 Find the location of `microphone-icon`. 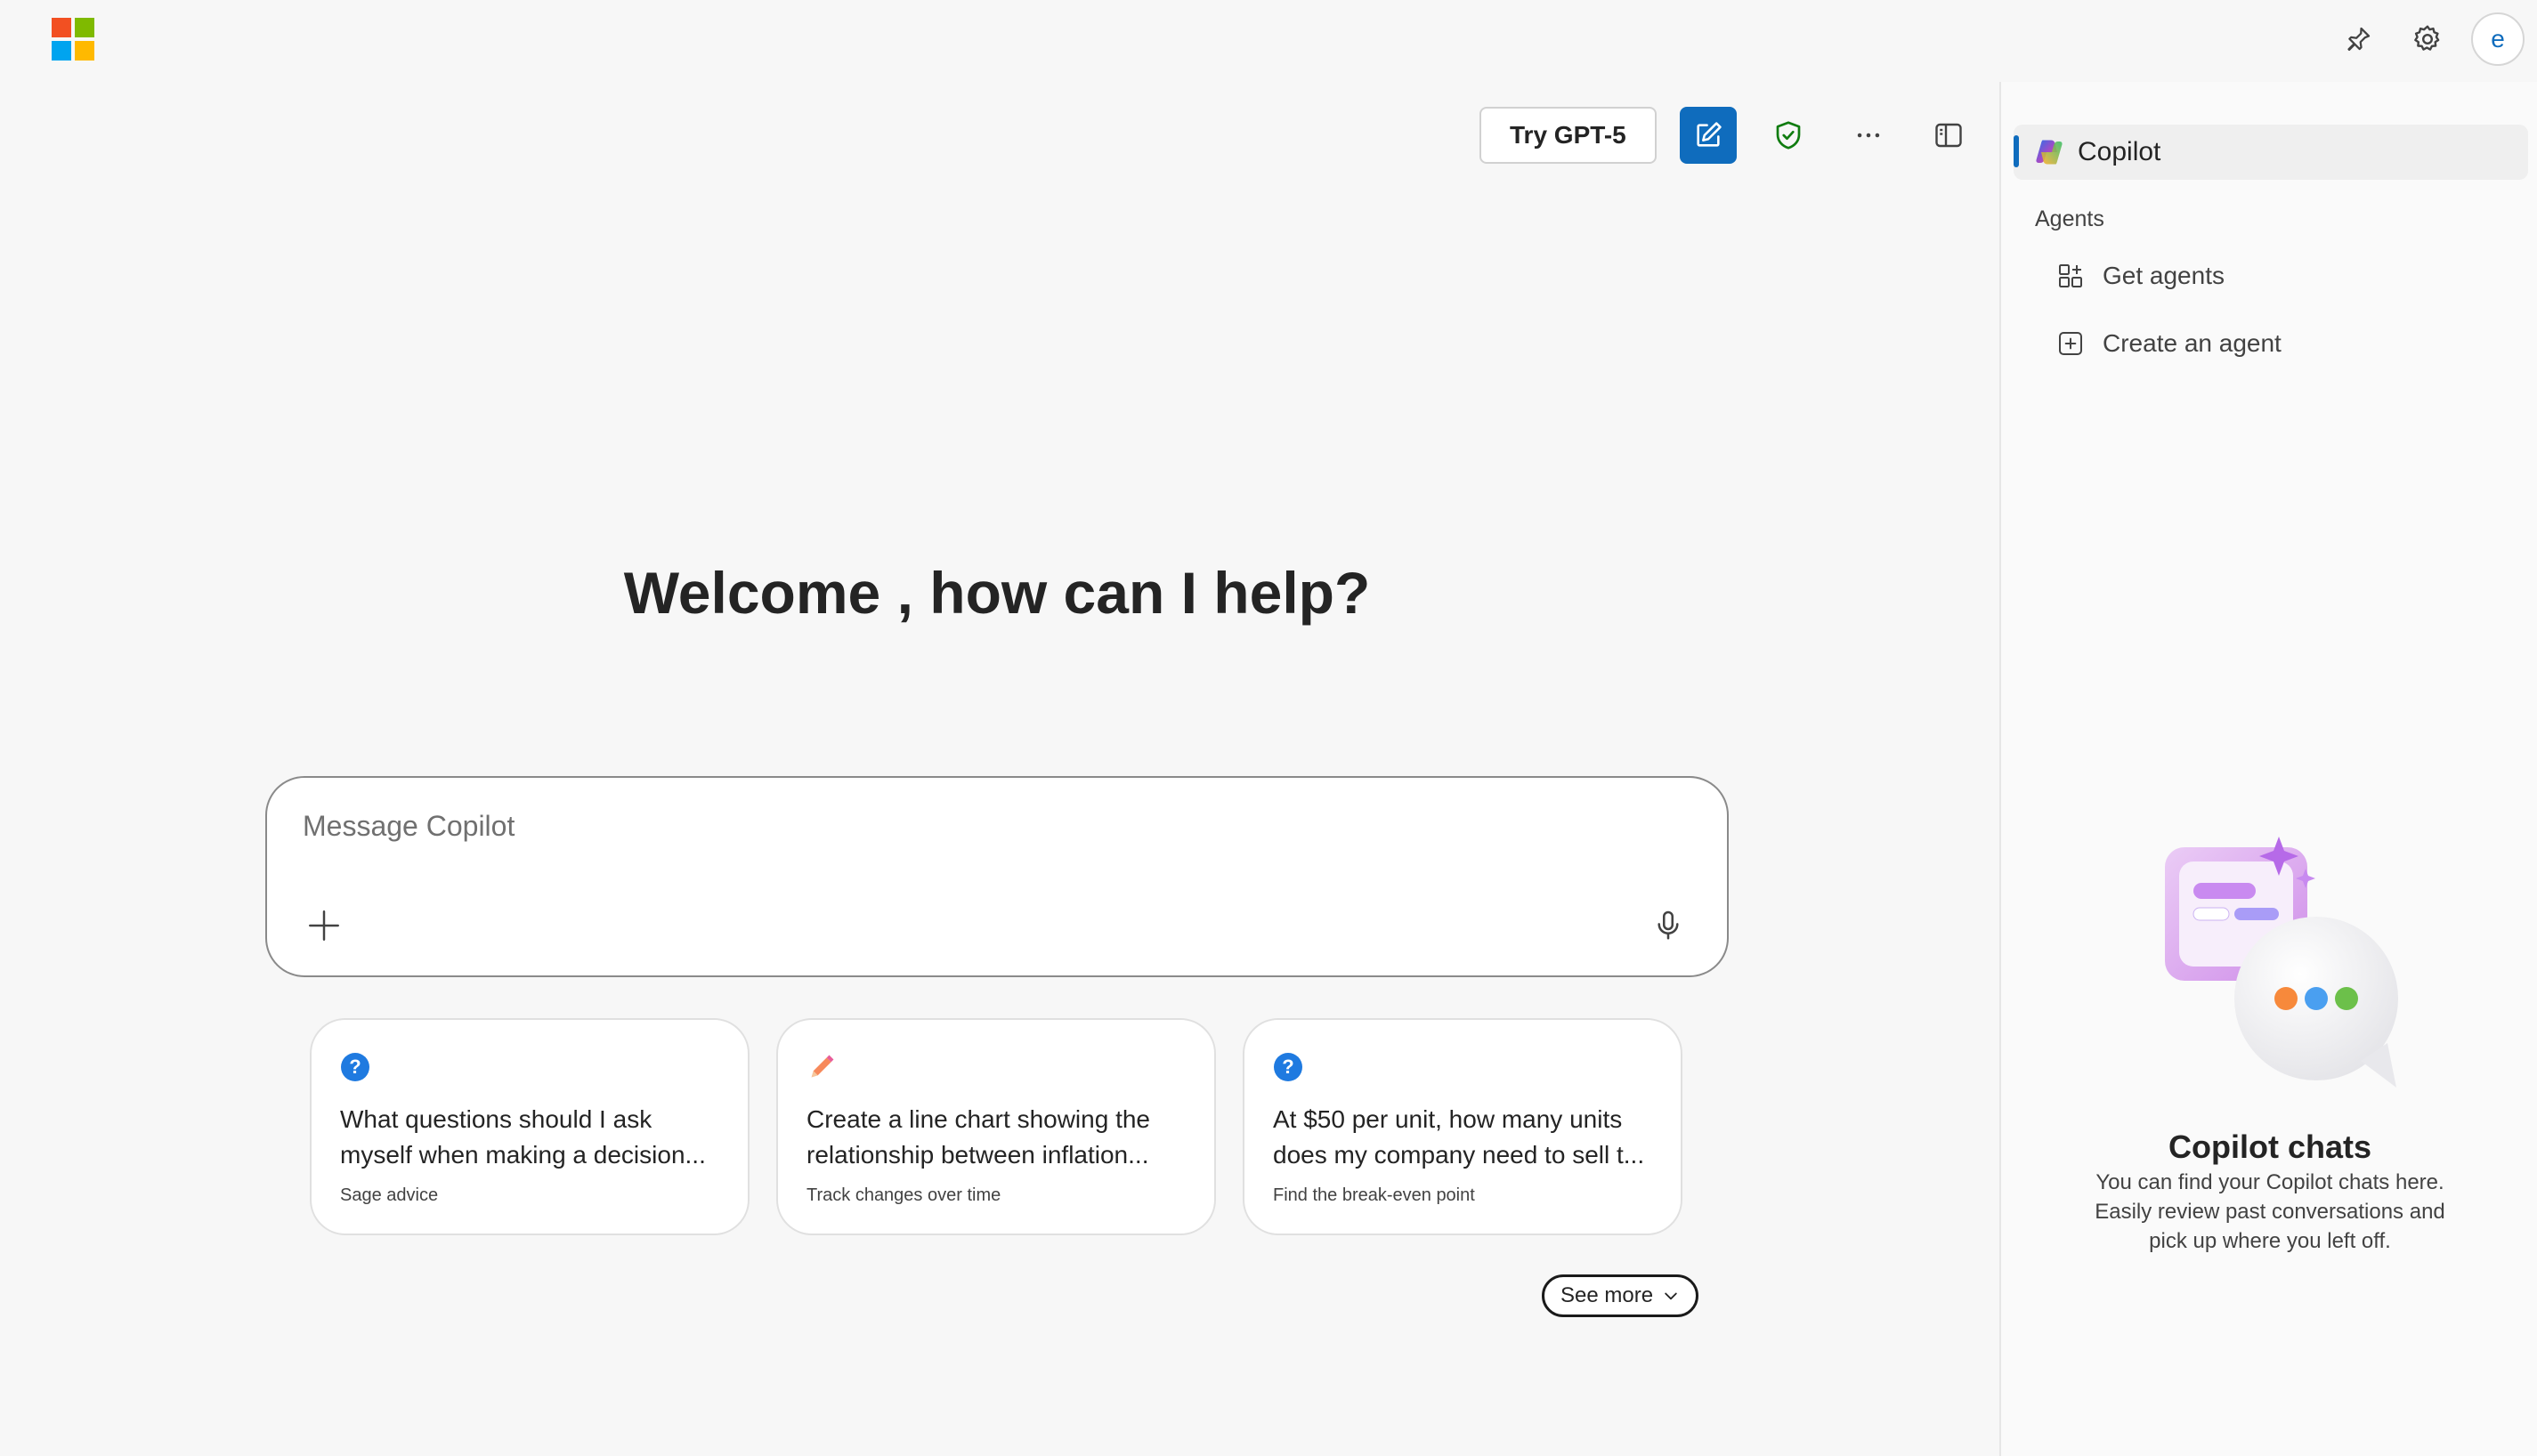

microphone-icon is located at coordinates (1668, 925).